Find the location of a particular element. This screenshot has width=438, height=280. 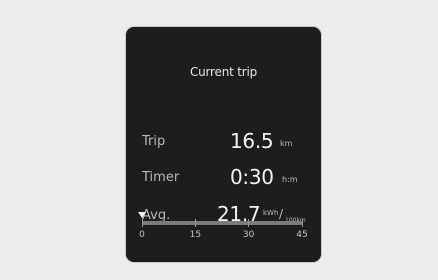

trip-label: Trip is located at coordinates (154, 141).